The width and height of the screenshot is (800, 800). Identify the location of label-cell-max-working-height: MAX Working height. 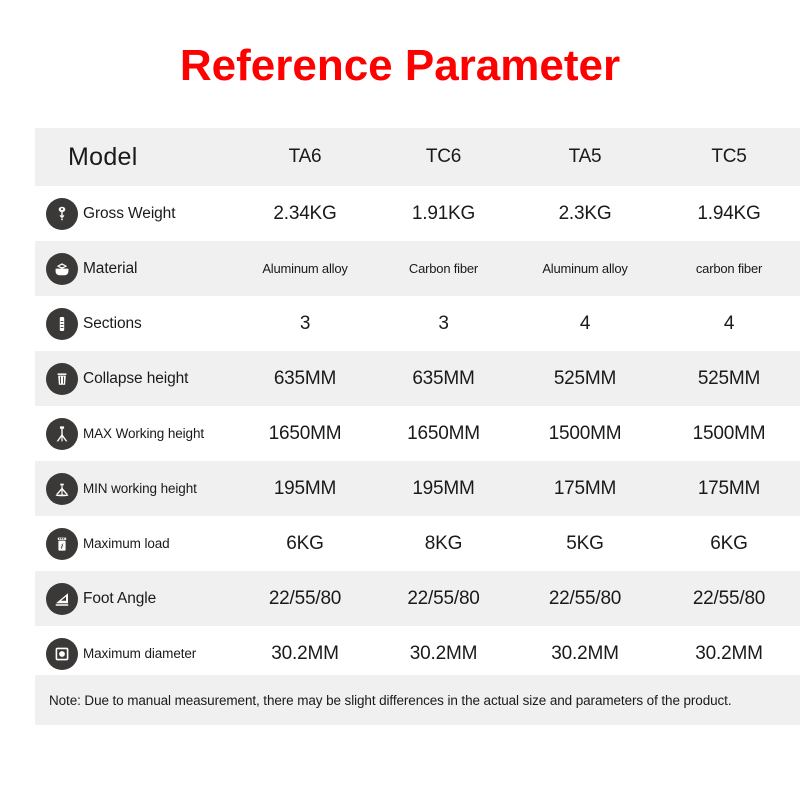
(135, 433).